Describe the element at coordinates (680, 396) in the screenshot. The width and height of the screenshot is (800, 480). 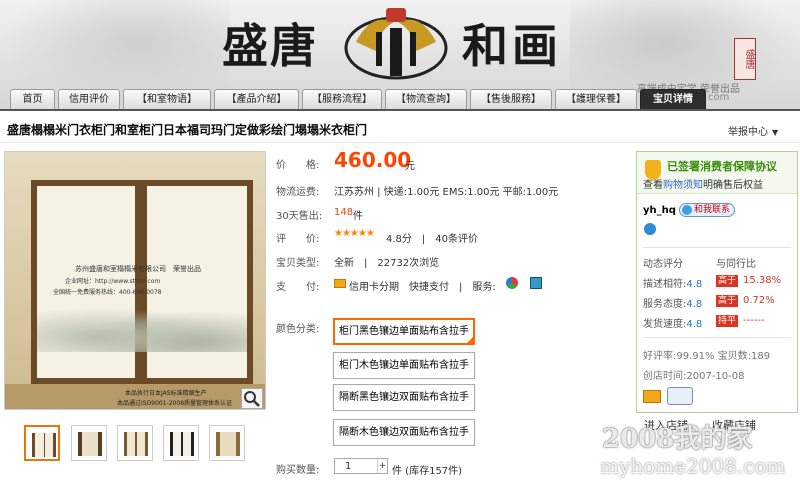
I see `shop-badge-icon` at that location.